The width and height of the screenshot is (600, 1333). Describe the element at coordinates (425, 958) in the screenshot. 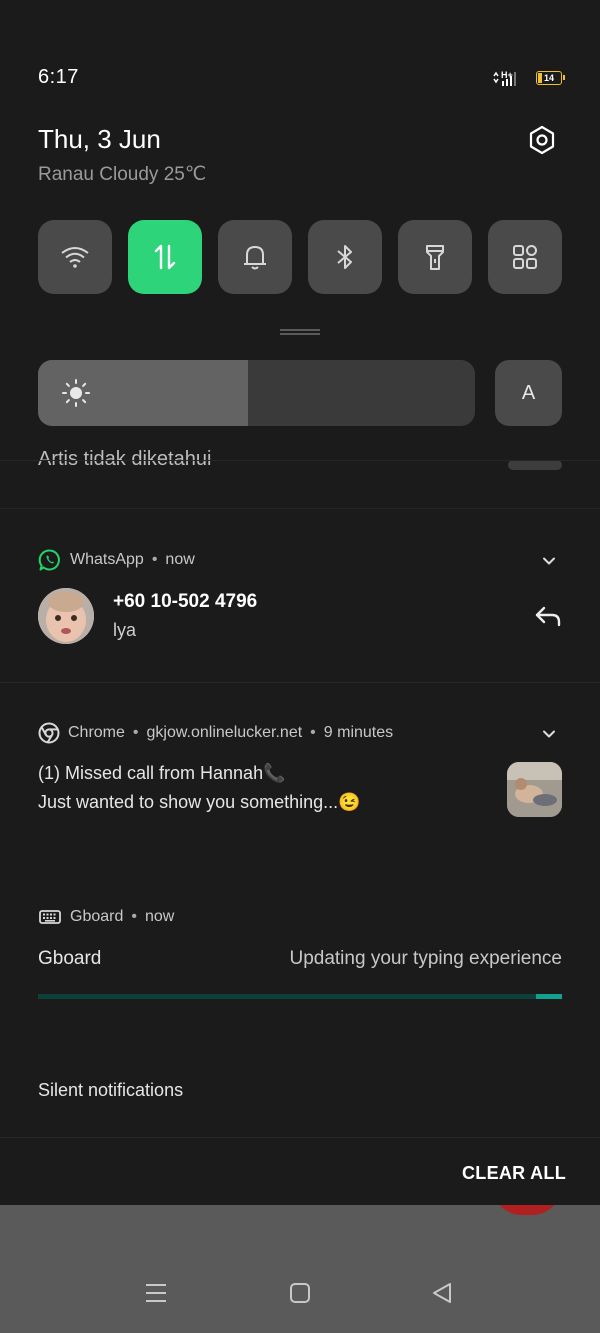

I see `notification-status: Updating your typing experience` at that location.